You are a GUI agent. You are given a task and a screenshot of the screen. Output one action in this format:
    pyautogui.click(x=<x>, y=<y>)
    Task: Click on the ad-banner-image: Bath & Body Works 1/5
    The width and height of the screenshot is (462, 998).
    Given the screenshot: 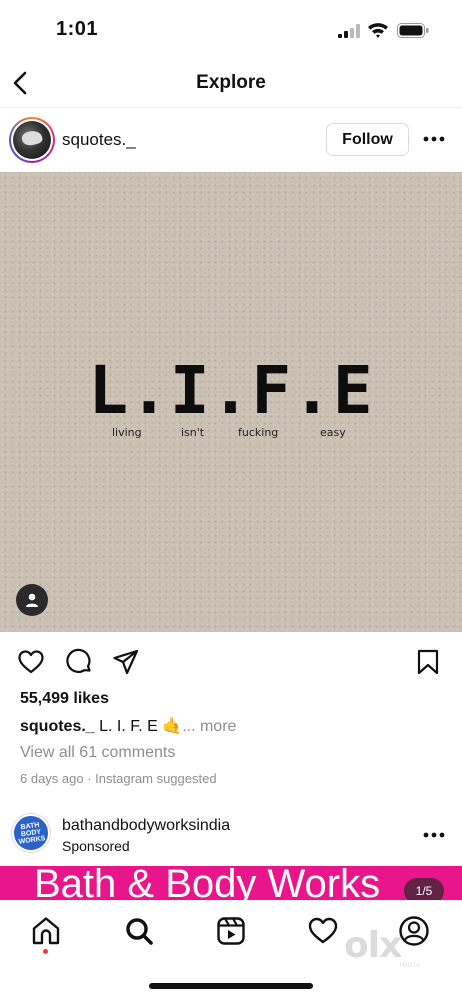 What is the action you would take?
    pyautogui.click(x=231, y=883)
    